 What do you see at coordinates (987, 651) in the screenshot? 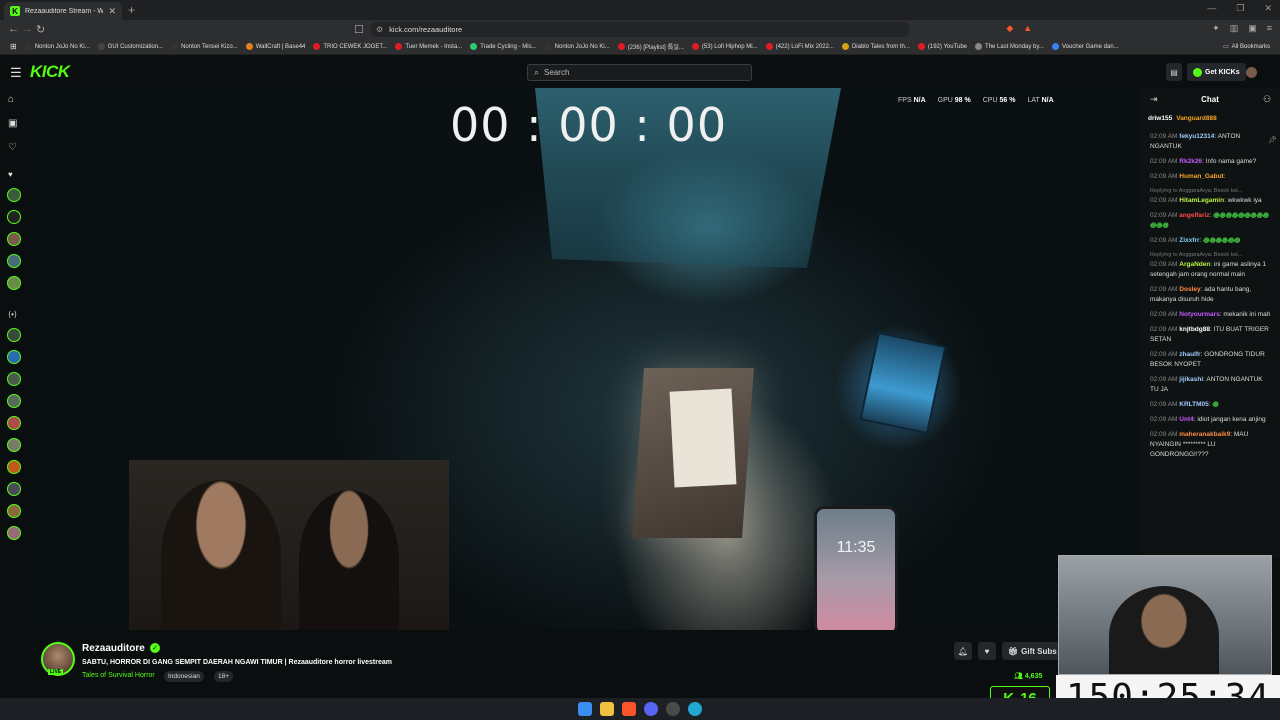
I see `follow-button: ♥` at bounding box center [987, 651].